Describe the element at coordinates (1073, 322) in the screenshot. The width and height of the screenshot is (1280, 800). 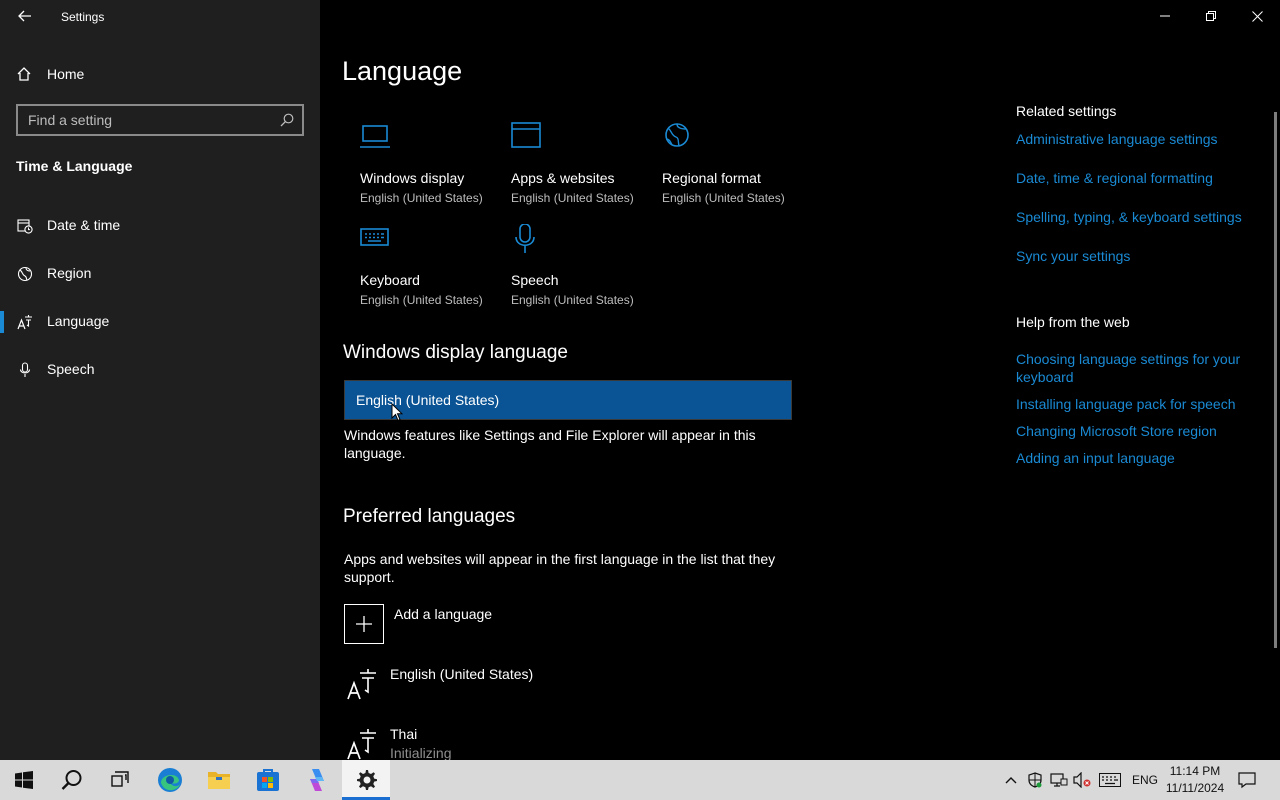
I see `help-from-web-heading: Help from the web` at that location.